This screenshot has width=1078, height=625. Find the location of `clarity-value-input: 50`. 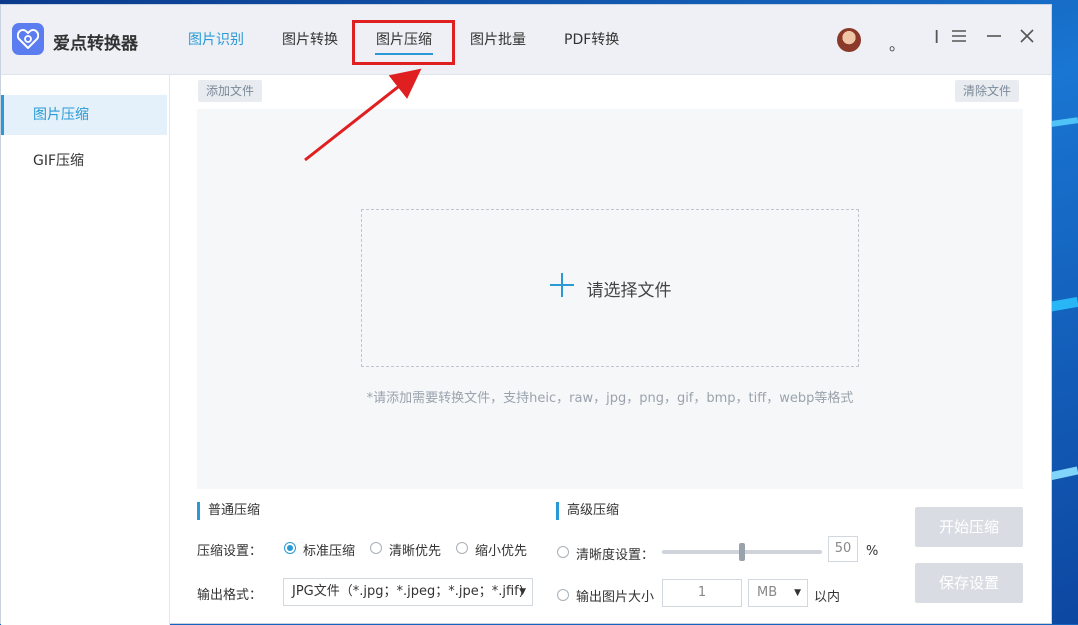

clarity-value-input: 50 is located at coordinates (843, 549).